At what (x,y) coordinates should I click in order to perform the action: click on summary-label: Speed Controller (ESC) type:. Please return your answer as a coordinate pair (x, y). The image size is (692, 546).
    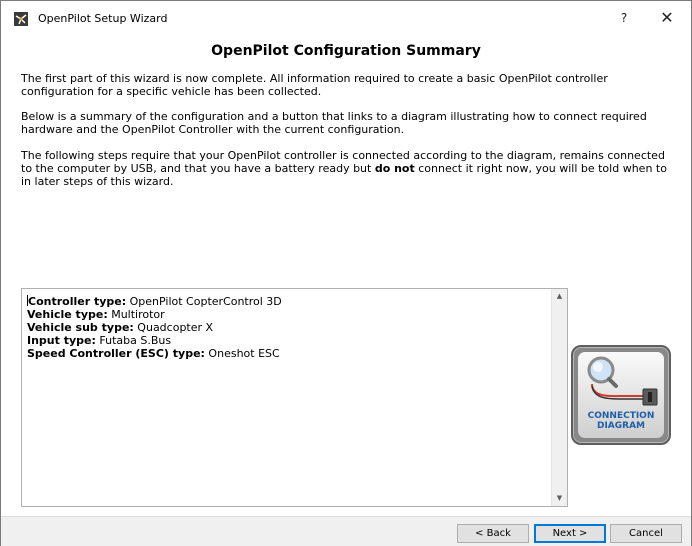
    Looking at the image, I should click on (116, 353).